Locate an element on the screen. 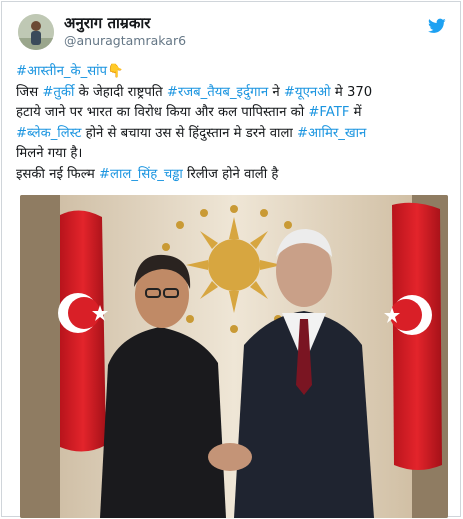 This screenshot has width=463, height=519. tweet-text-span: के जेहादी राष्ट्रपति is located at coordinates (120, 92).